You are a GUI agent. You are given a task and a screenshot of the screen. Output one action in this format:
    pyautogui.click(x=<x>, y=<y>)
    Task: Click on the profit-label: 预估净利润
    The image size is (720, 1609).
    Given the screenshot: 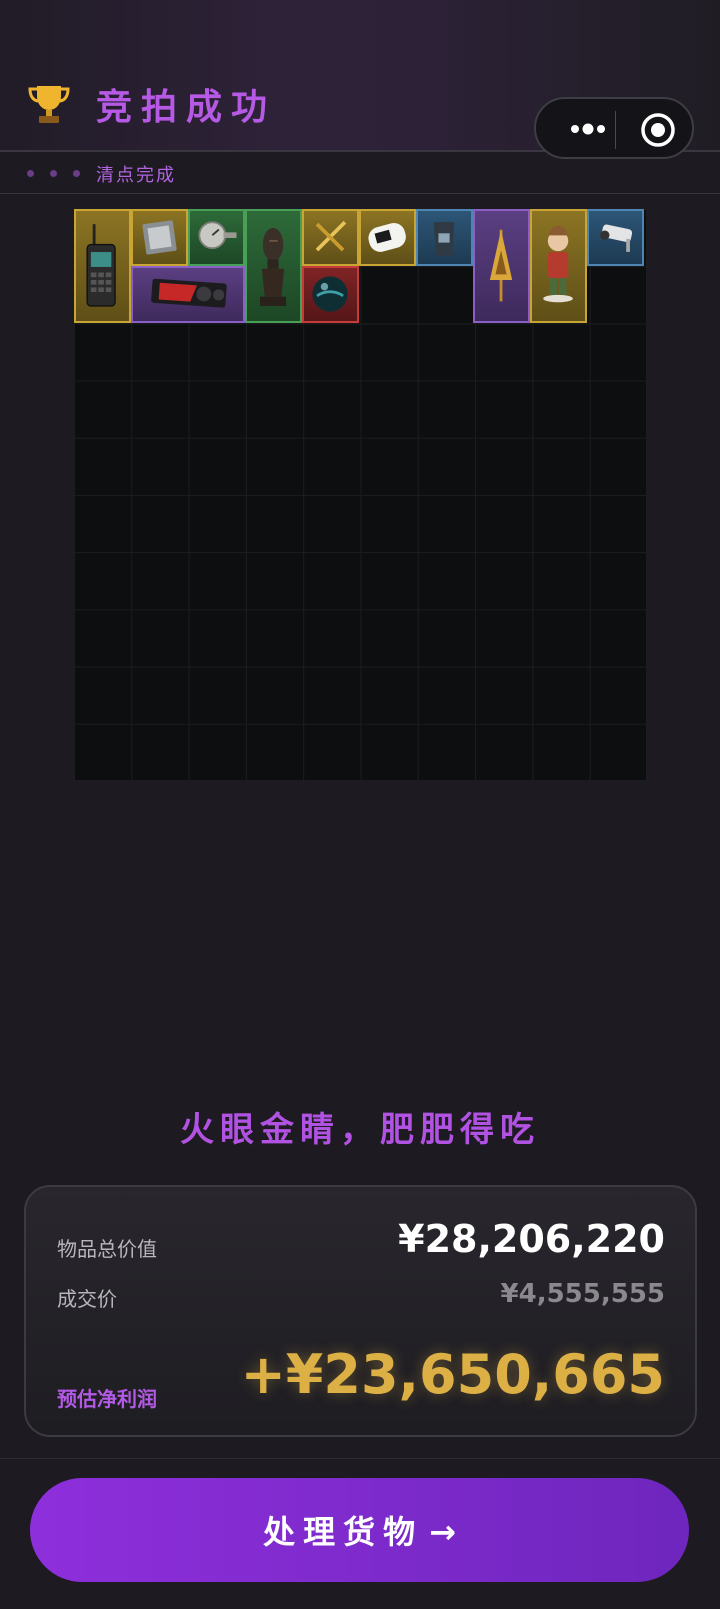 What is the action you would take?
    pyautogui.click(x=107, y=1399)
    